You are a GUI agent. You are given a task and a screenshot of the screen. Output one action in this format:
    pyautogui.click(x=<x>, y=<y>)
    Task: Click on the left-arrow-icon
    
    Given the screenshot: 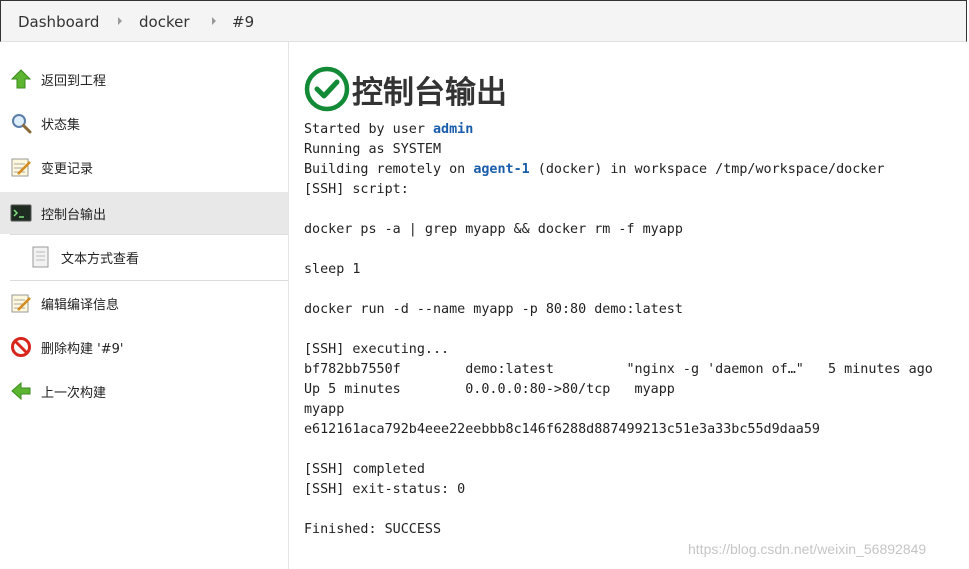 What is the action you would take?
    pyautogui.click(x=21, y=391)
    